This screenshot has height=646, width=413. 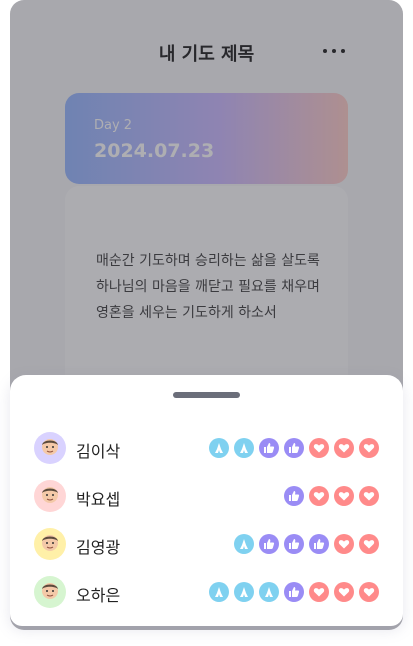 I want to click on reactor-name: 박요셉, so click(x=98, y=499).